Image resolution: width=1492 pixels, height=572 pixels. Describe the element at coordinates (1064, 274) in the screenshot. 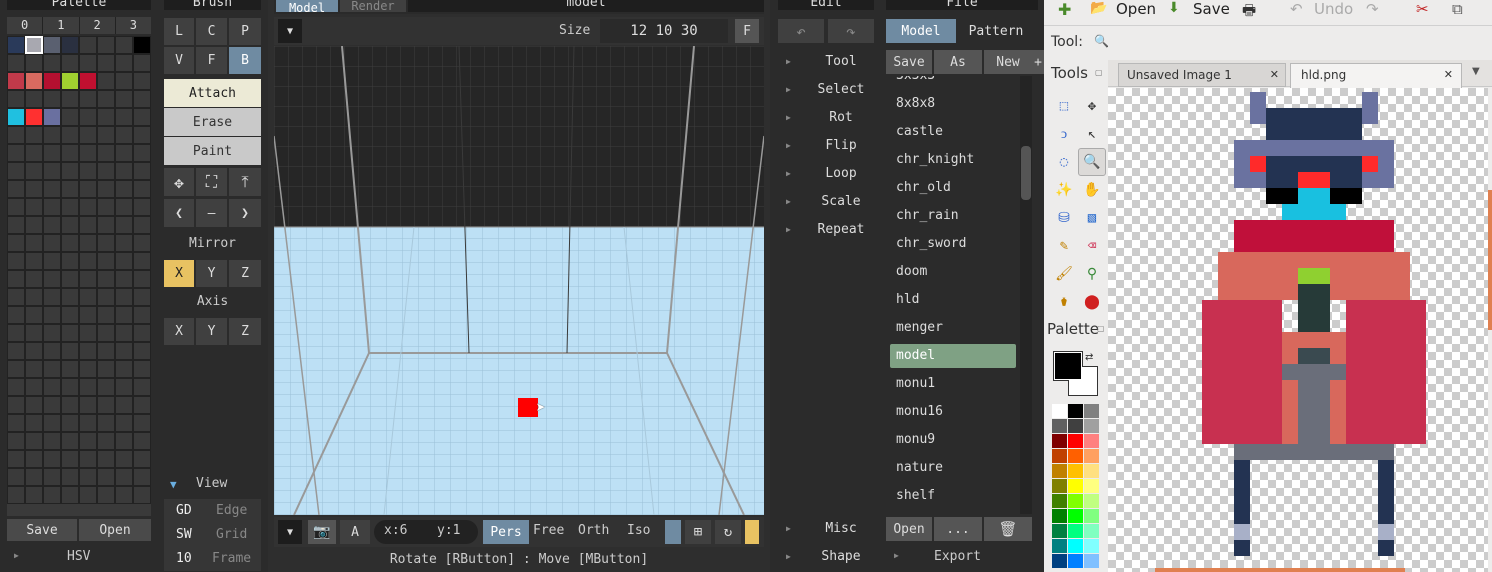

I see `brush-icon: 🖌` at that location.